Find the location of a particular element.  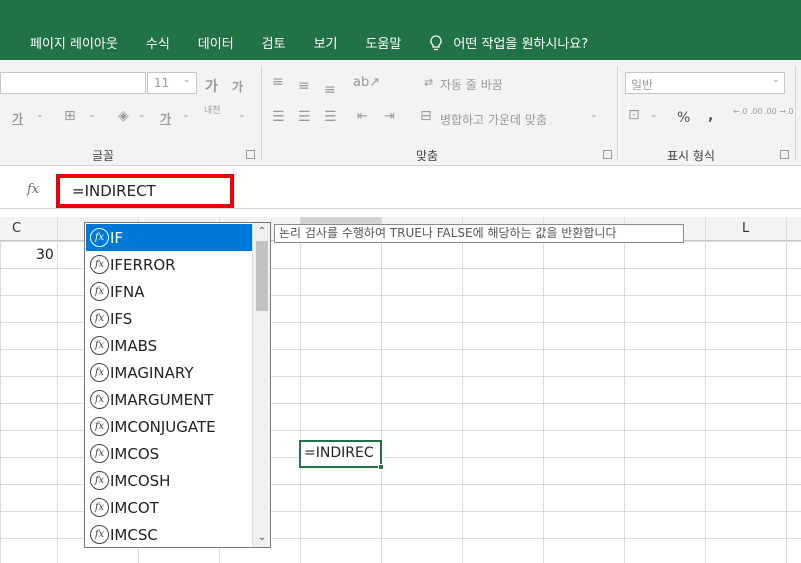

wrap-text-button: 자동 줄 바꿈 is located at coordinates (471, 84).